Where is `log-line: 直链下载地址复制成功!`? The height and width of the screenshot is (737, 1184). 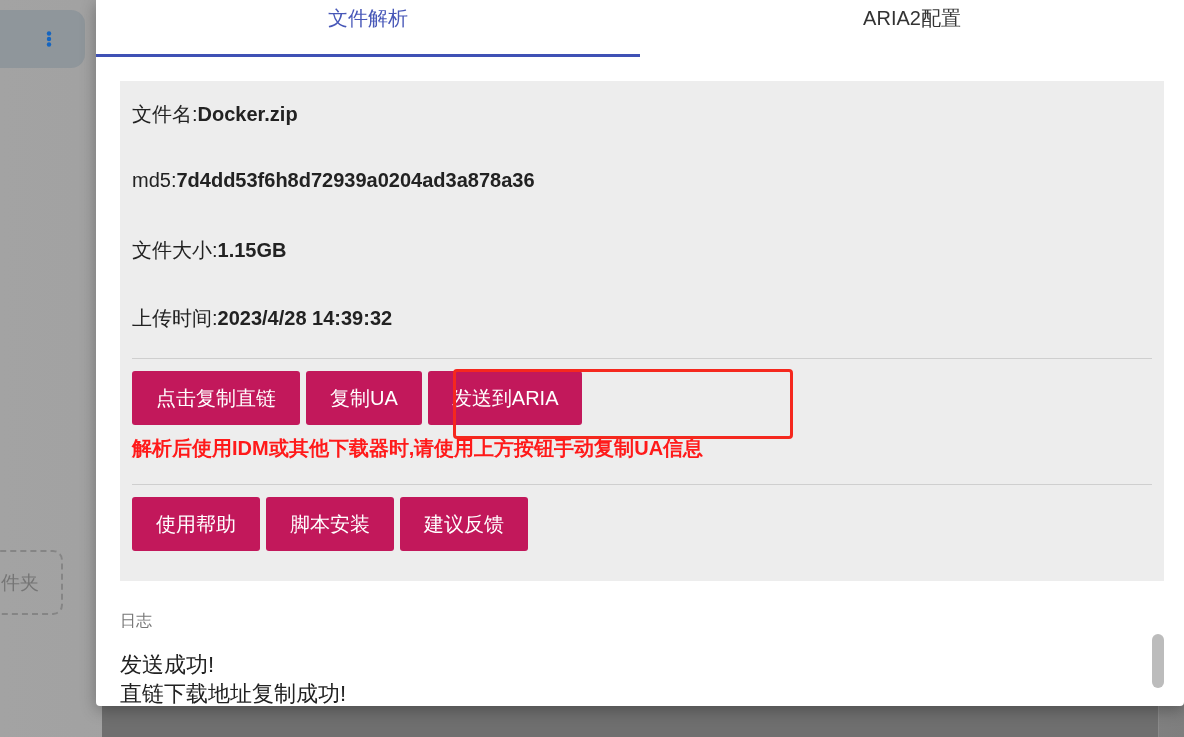
log-line: 直链下载地址复制成功! is located at coordinates (233, 694).